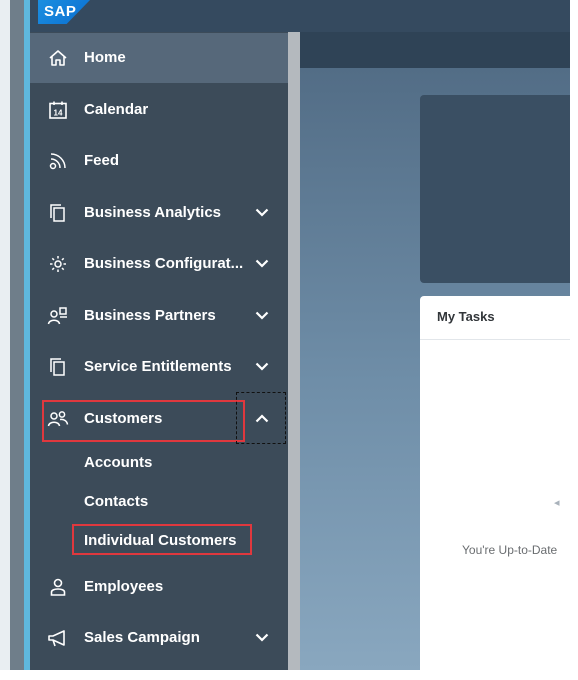  What do you see at coordinates (17, 335) in the screenshot?
I see `window-edge-dark` at bounding box center [17, 335].